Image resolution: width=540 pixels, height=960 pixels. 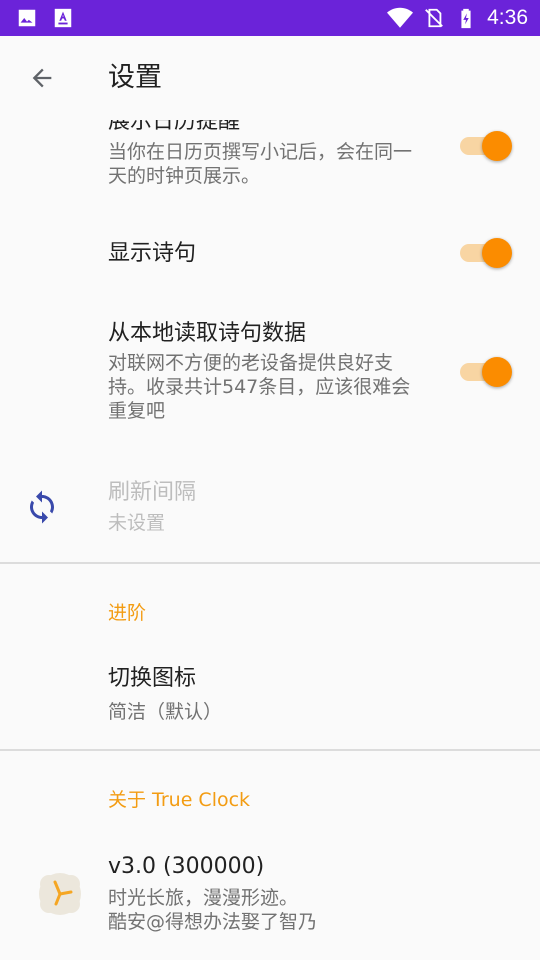 I want to click on pref-switch-icon: 切换图标 简洁（默认）, so click(x=270, y=695).